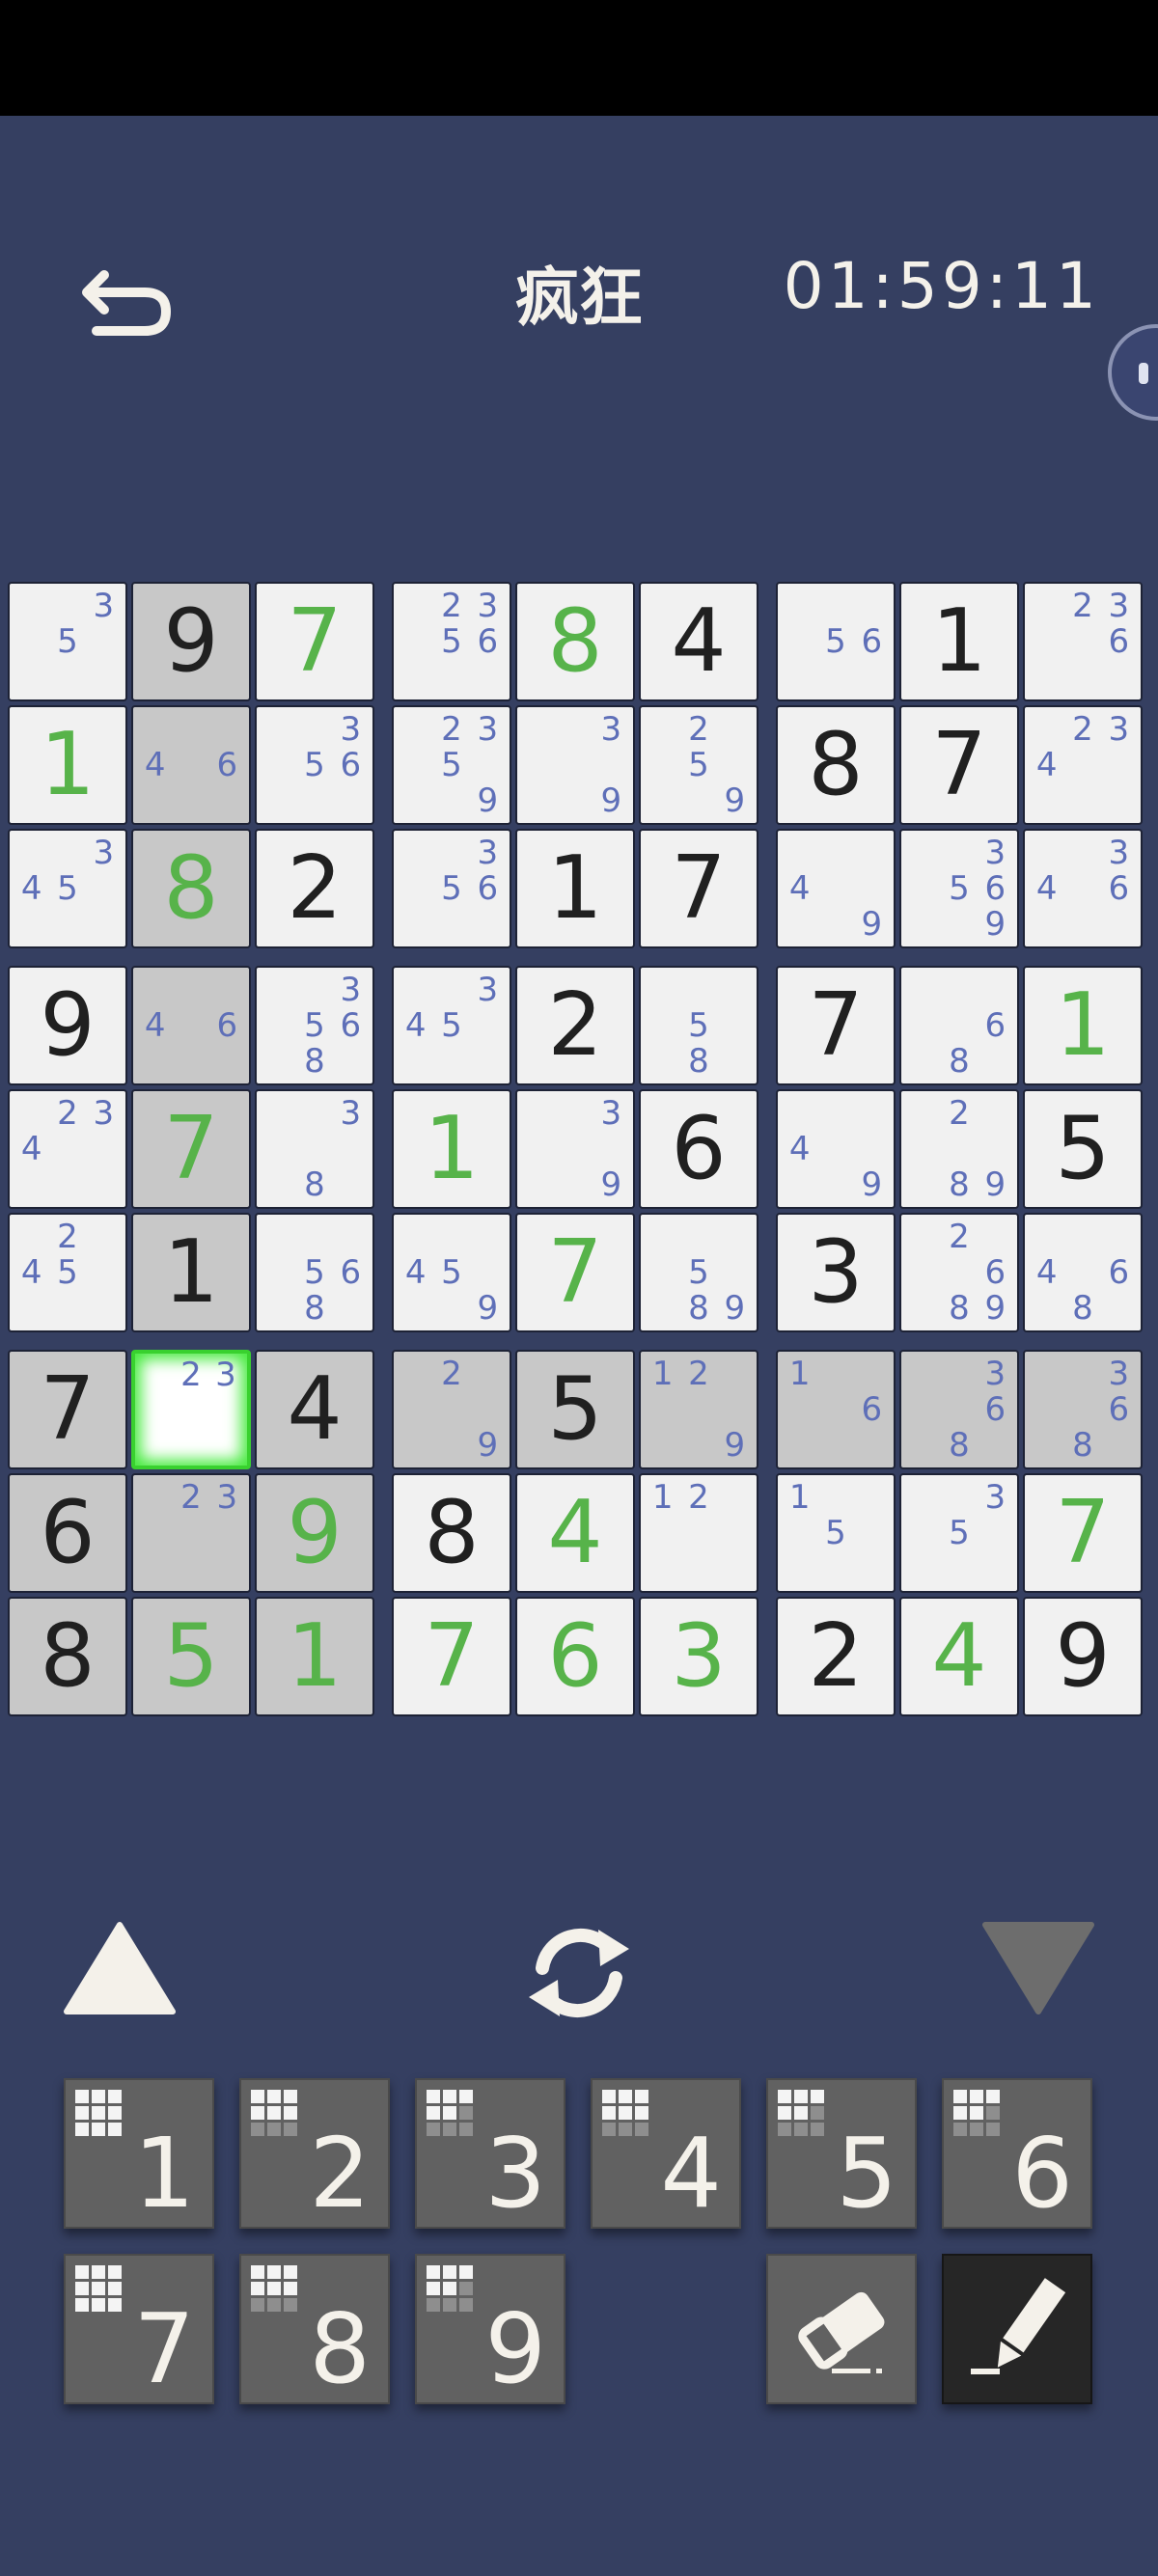 Image resolution: width=1158 pixels, height=2576 pixels. What do you see at coordinates (575, 1025) in the screenshot?
I see `cell-r4c5: 2` at bounding box center [575, 1025].